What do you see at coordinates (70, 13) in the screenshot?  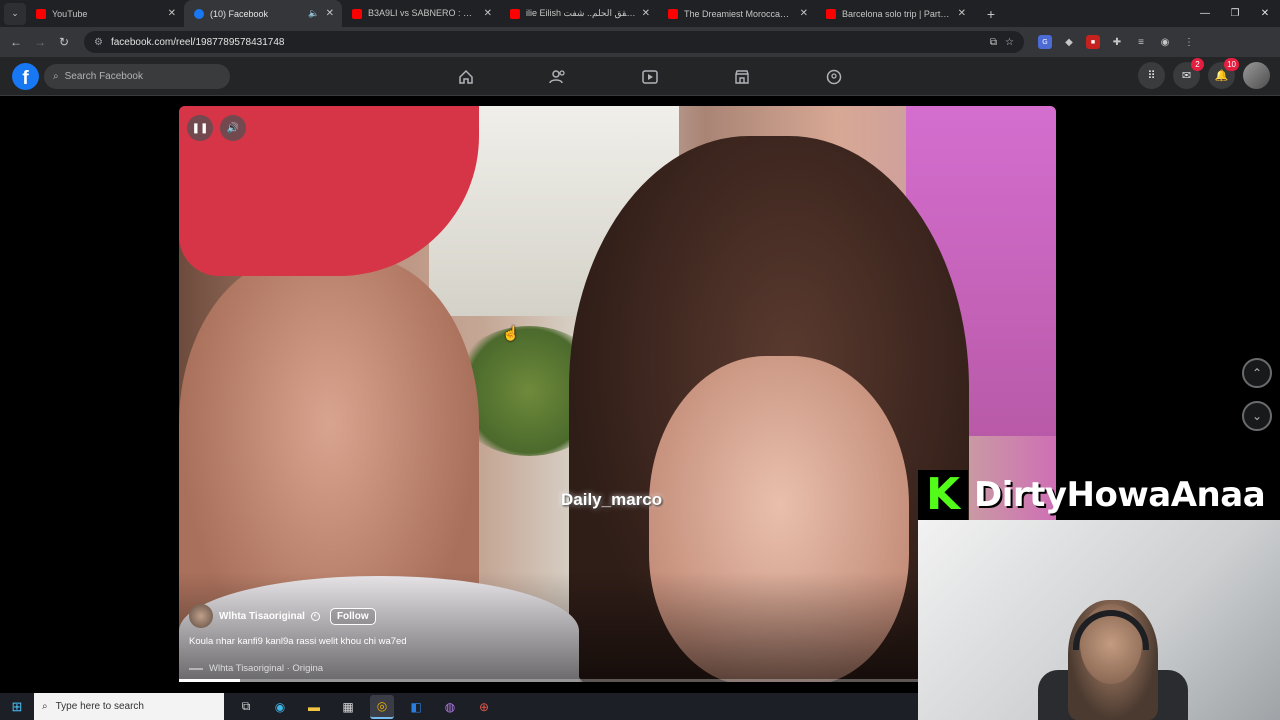 I see `tab-title: YouTube` at bounding box center [70, 13].